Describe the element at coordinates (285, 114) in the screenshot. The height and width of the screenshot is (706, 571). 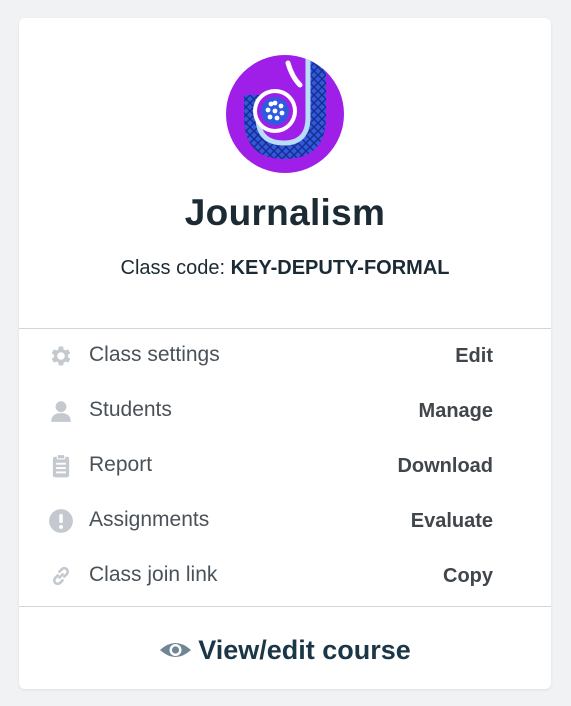
I see `class-logo-icon` at that location.